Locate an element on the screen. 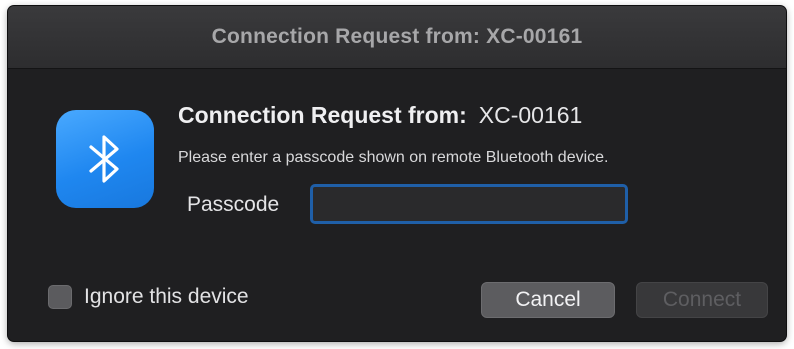 The image size is (794, 349). passcode-input is located at coordinates (469, 204).